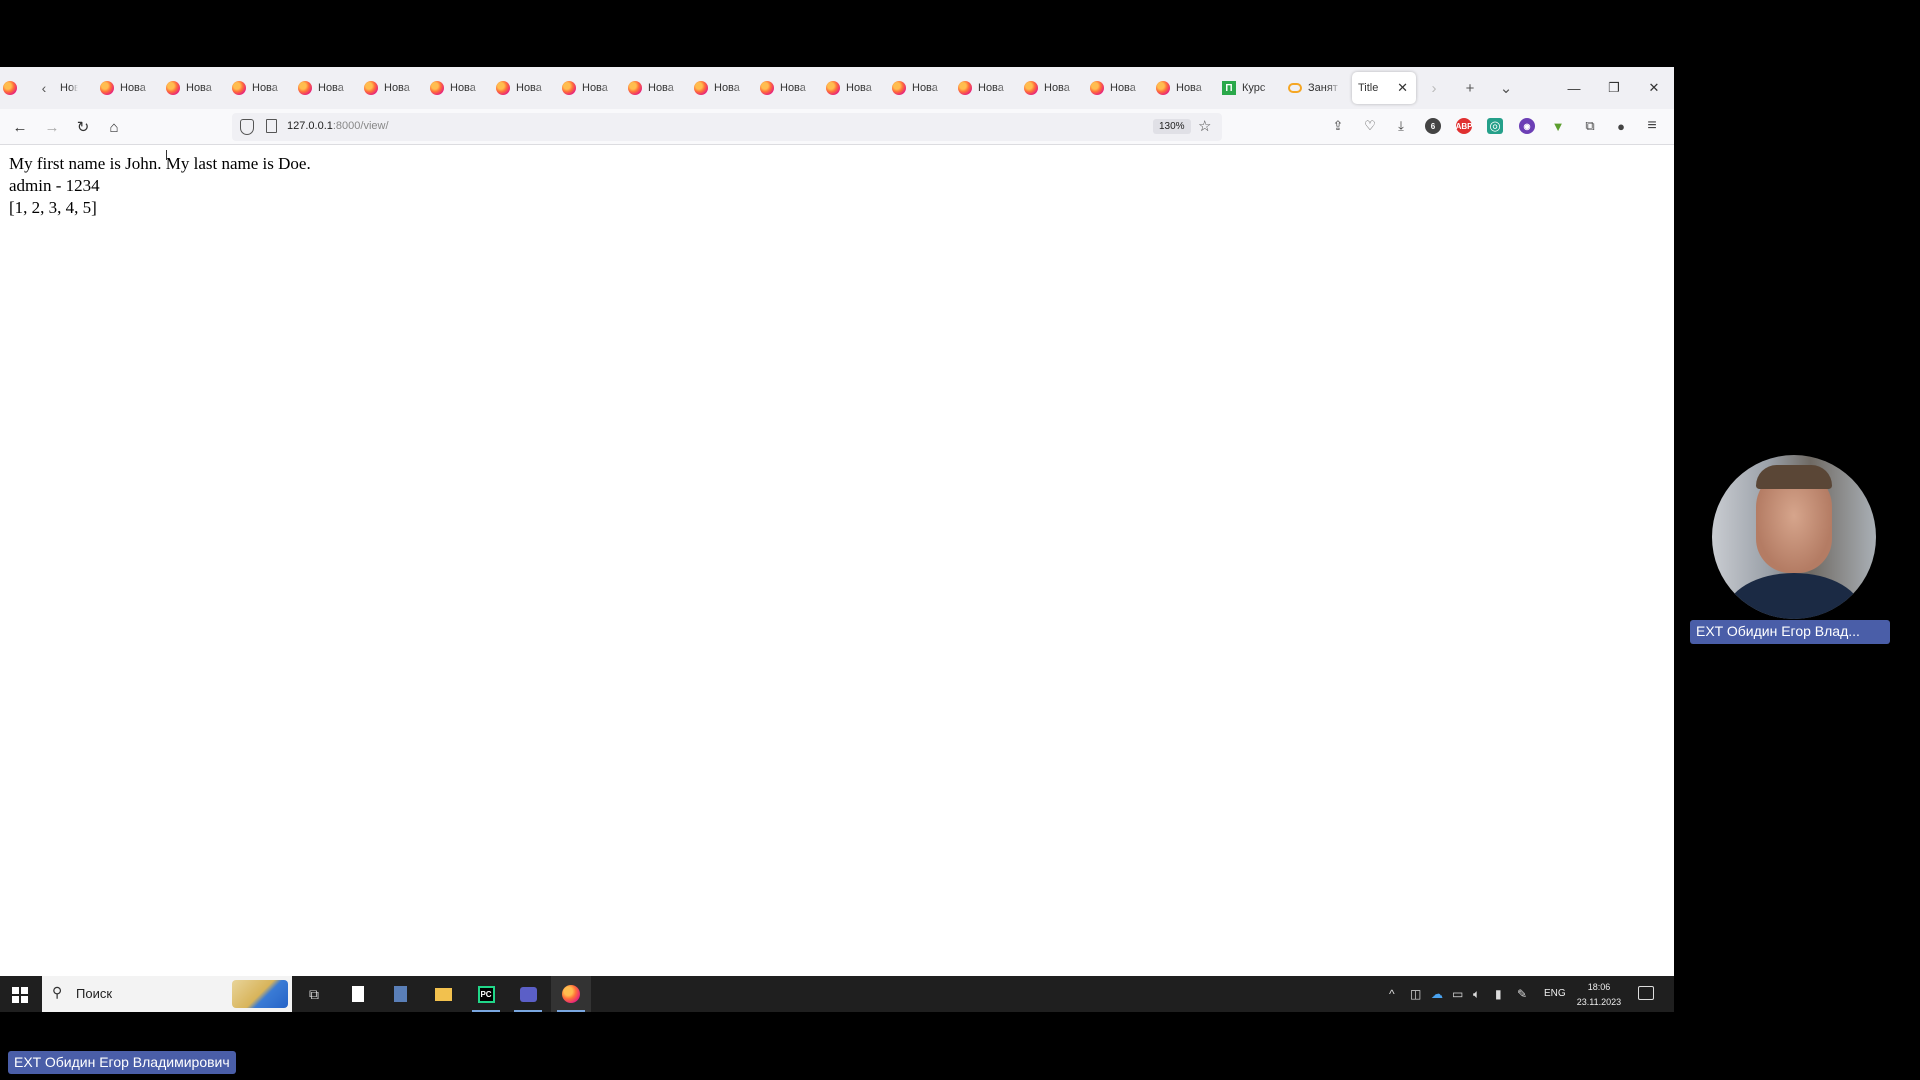 The width and height of the screenshot is (1920, 1080). I want to click on downloads-icon: ⤓, so click(1401, 126).